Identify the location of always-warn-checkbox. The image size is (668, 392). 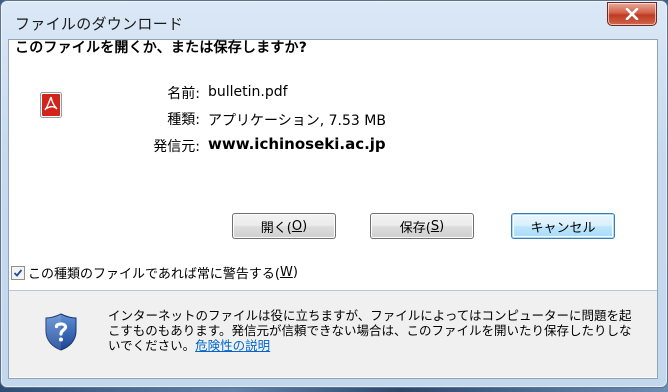
(18, 272).